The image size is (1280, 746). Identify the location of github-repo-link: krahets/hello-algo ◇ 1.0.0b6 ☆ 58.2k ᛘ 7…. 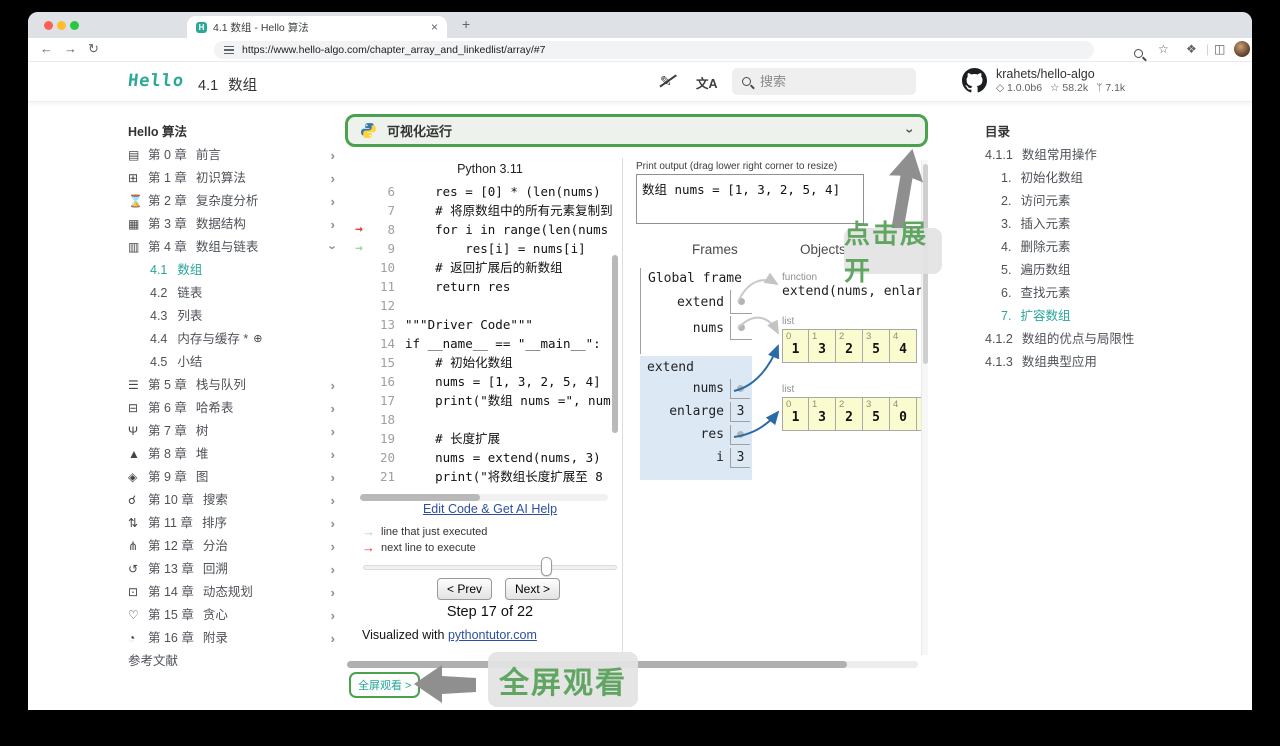
(1043, 80).